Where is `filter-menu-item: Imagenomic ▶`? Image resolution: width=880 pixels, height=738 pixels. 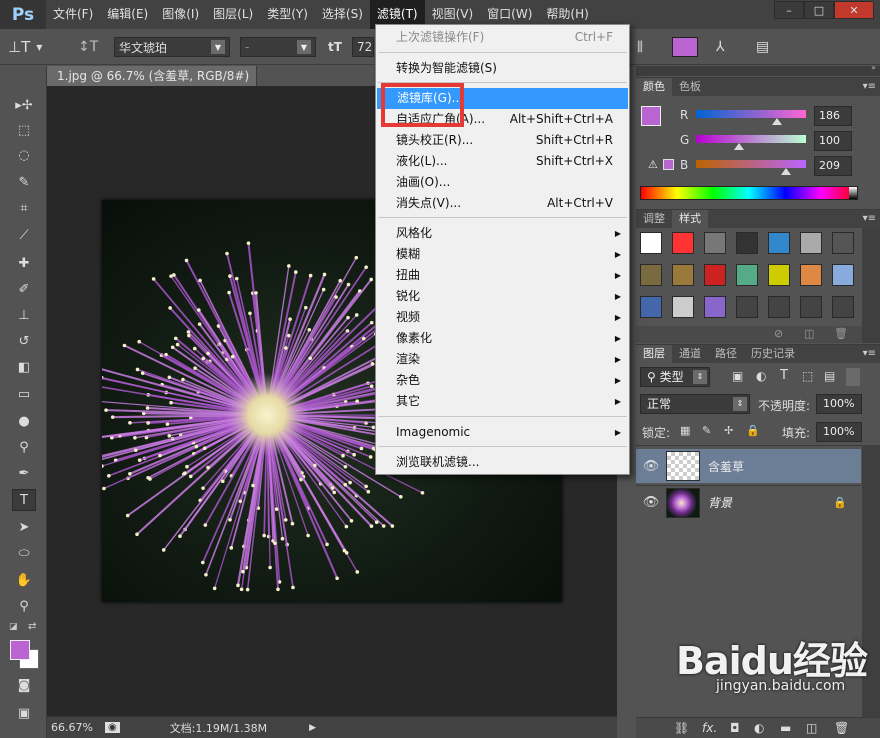 filter-menu-item: Imagenomic ▶ is located at coordinates (502, 432).